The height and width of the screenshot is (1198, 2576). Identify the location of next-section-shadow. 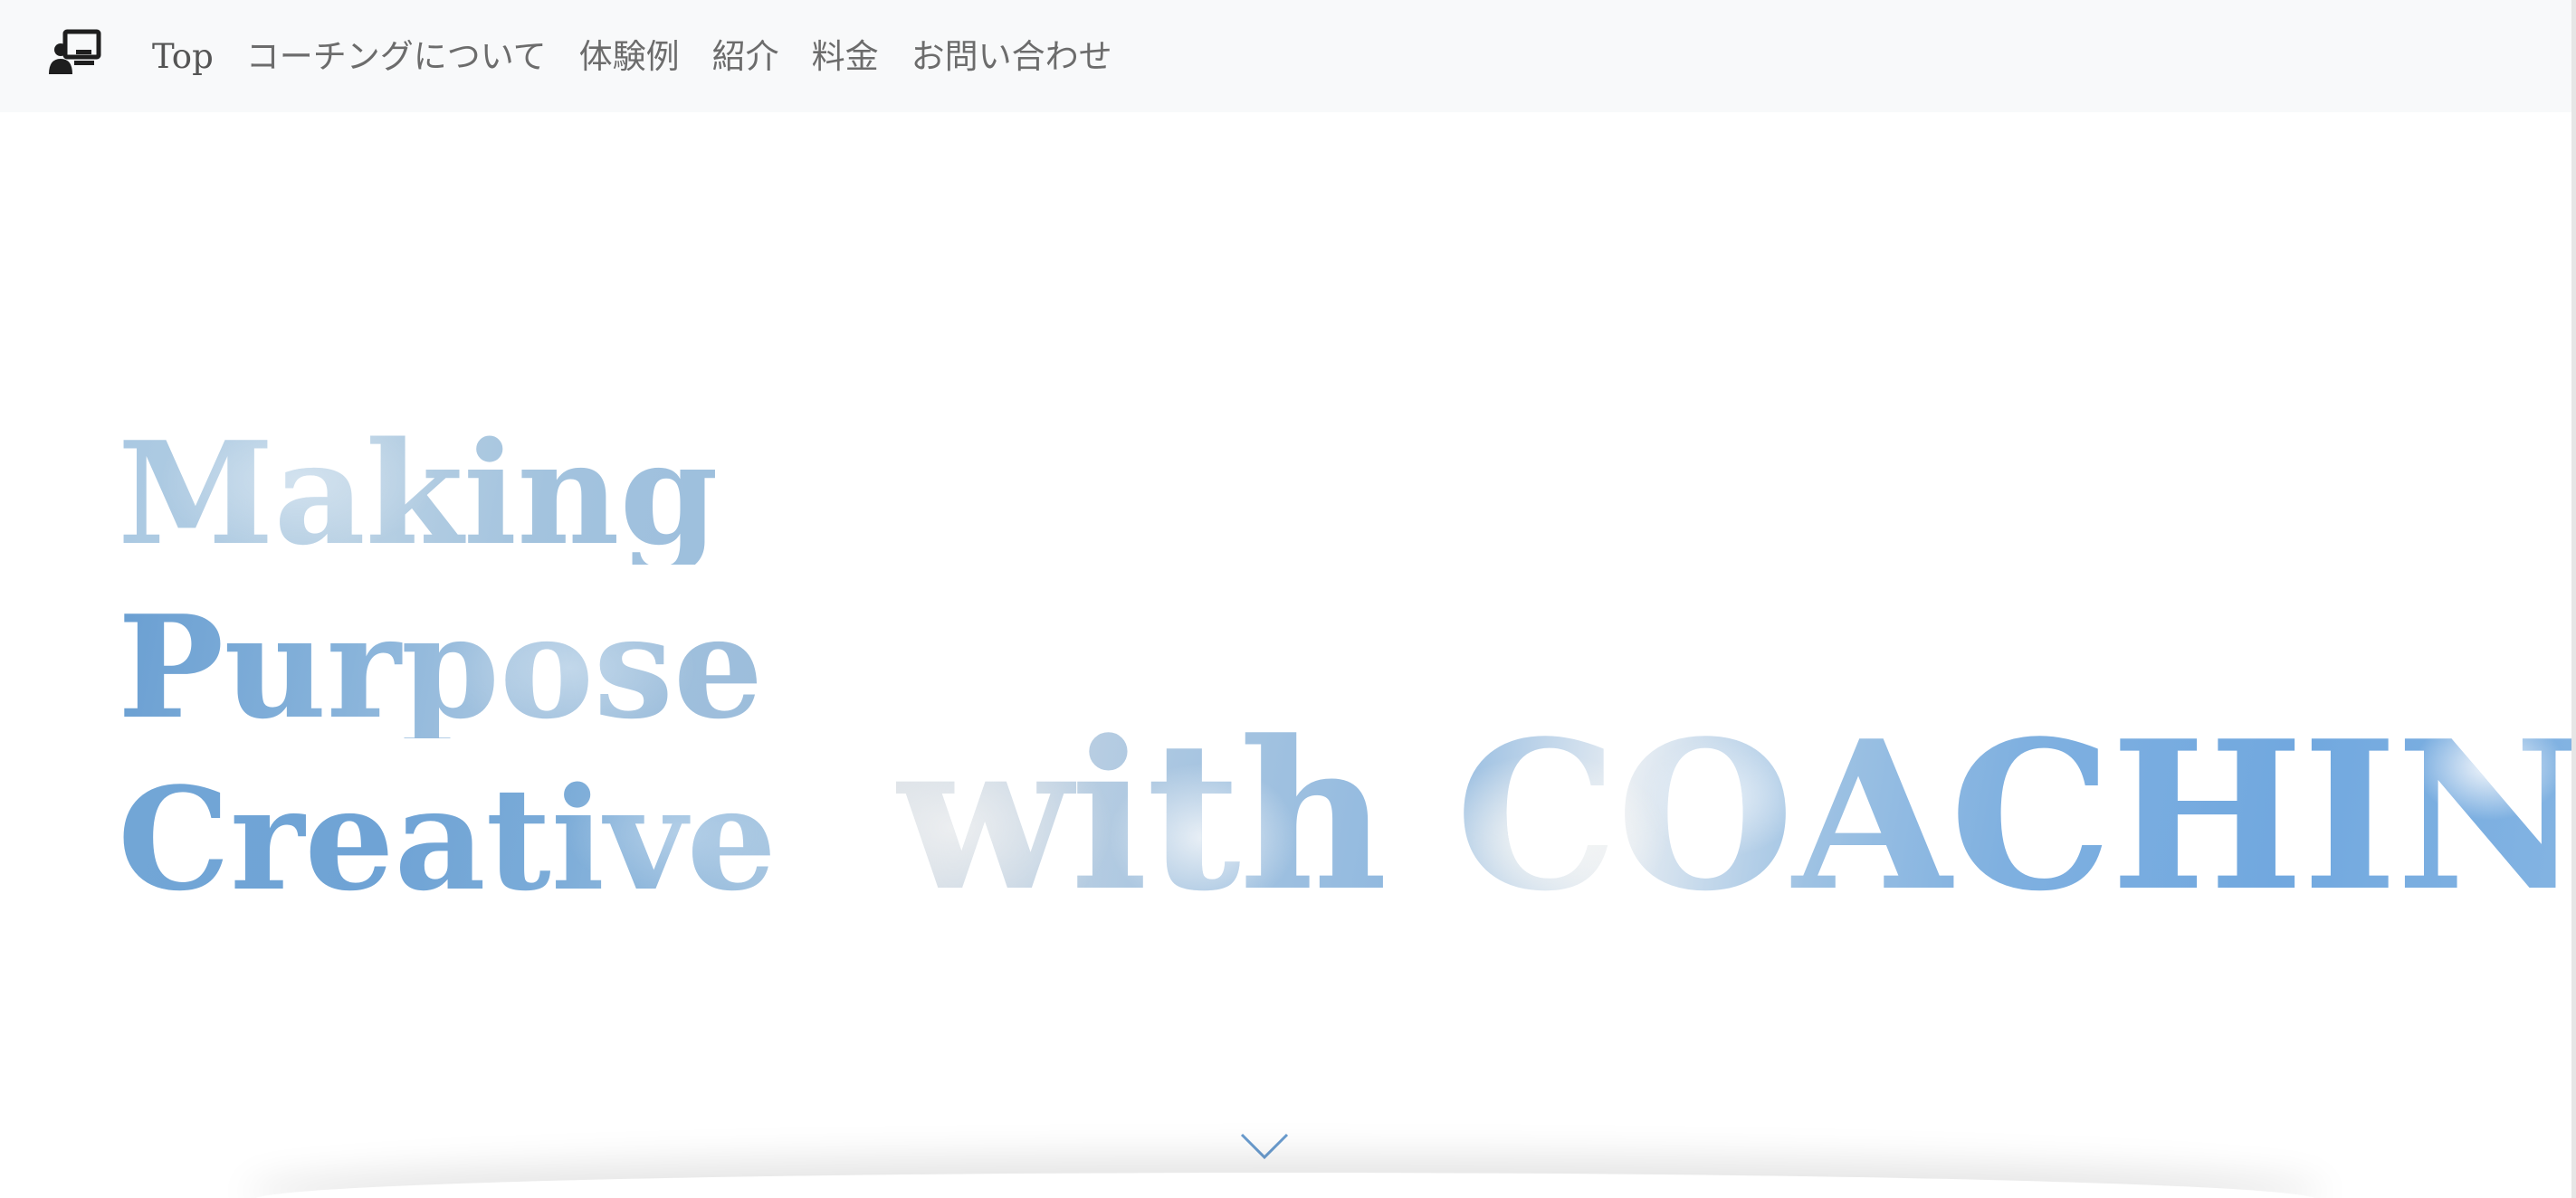
(1285, 1185).